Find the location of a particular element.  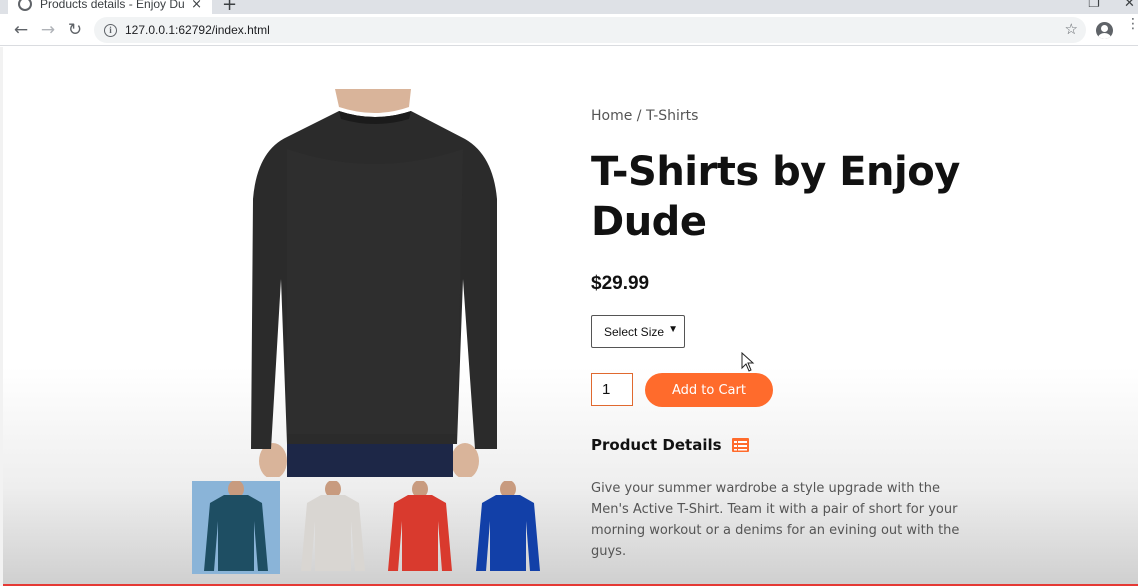

profile-icon is located at coordinates (1104, 30).